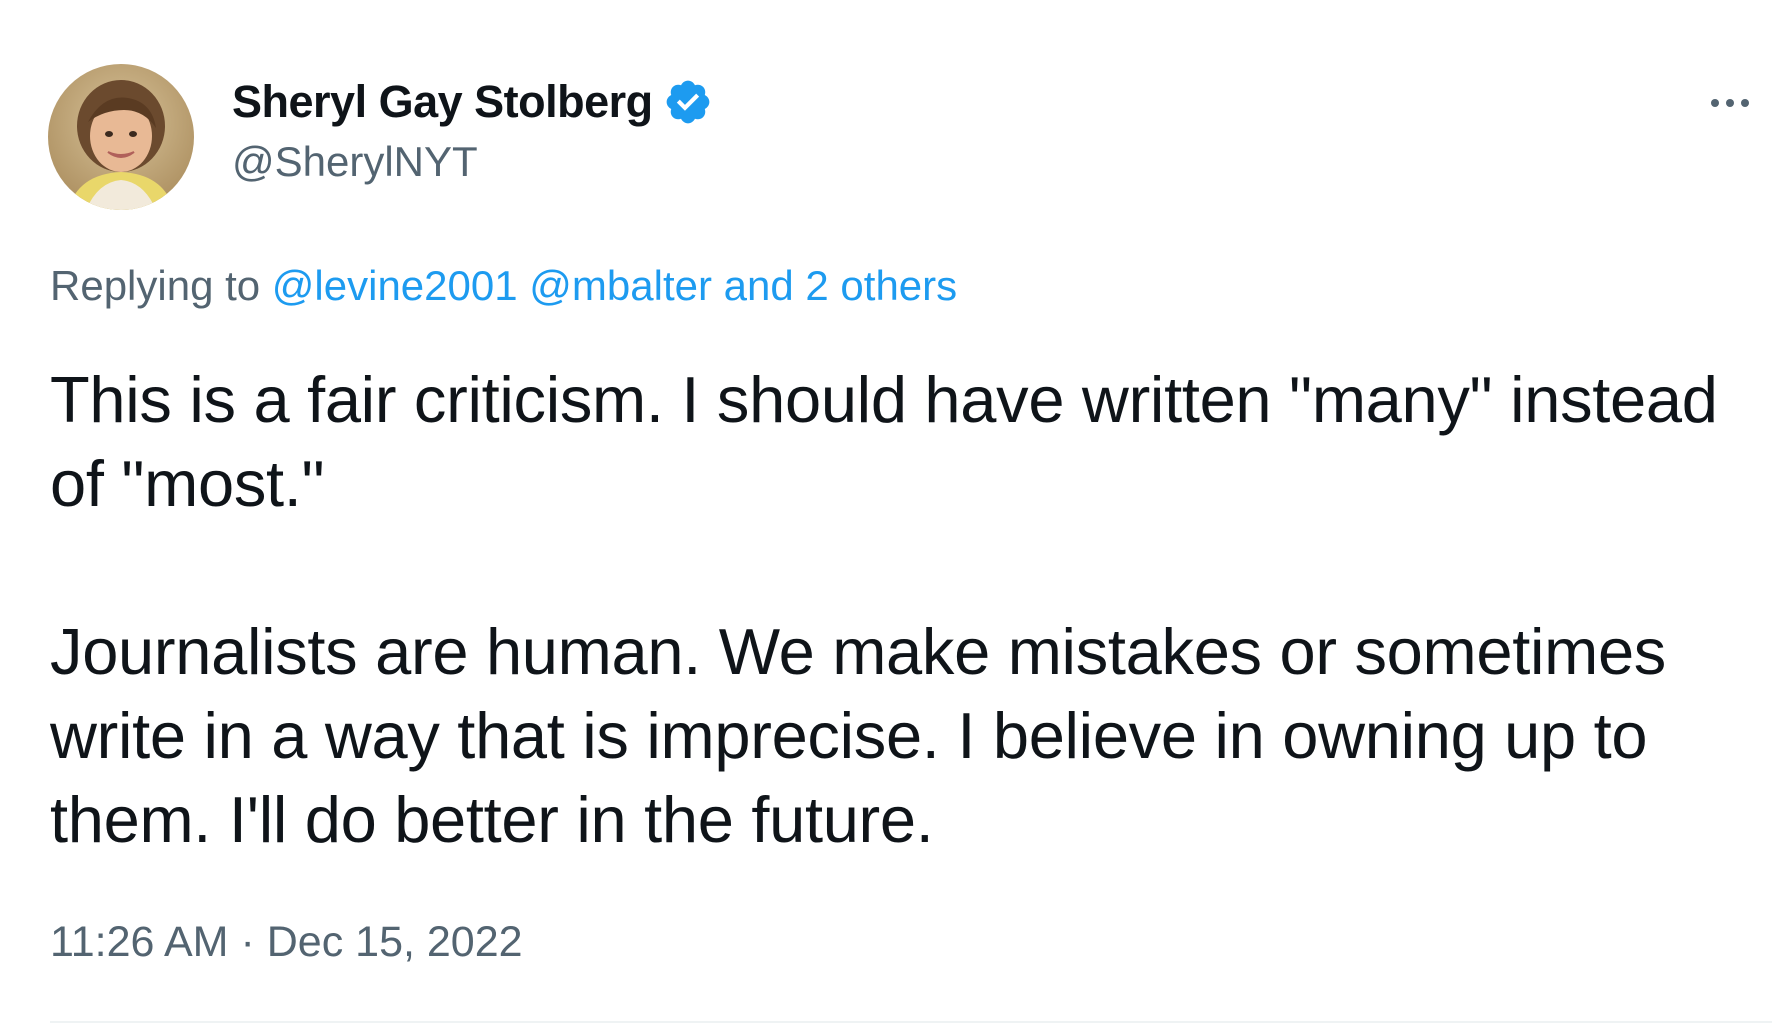 The width and height of the screenshot is (1772, 1024). I want to click on tweet-time: 11:26 AM, so click(139, 942).